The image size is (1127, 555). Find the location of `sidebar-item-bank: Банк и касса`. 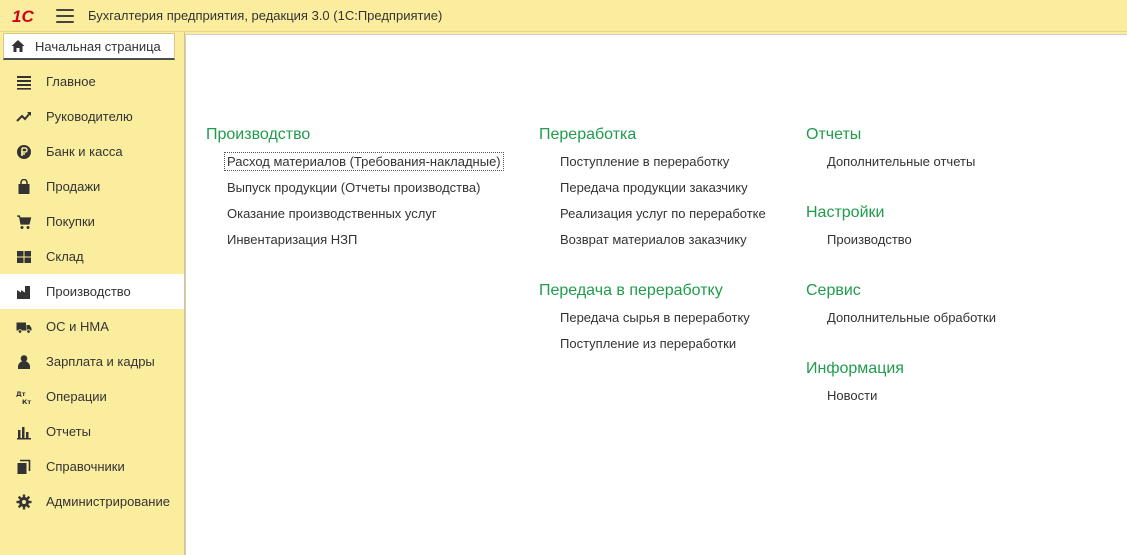

sidebar-item-bank: Банк и касса is located at coordinates (92, 151).